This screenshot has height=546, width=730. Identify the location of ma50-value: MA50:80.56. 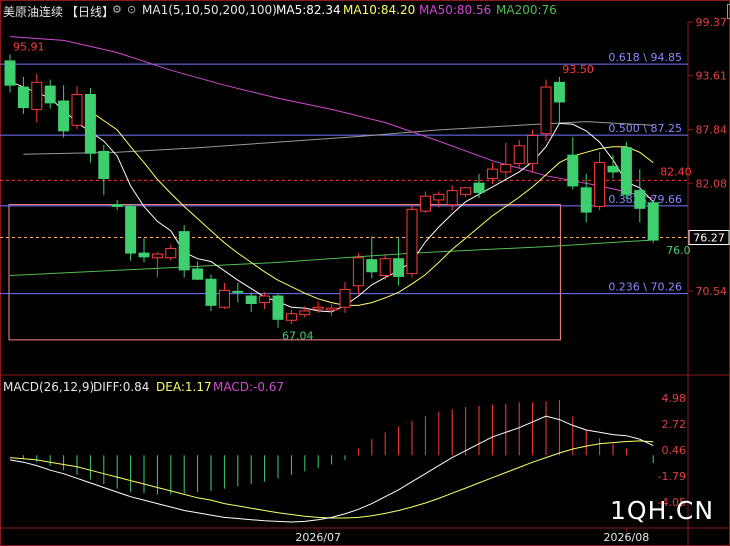
(455, 10).